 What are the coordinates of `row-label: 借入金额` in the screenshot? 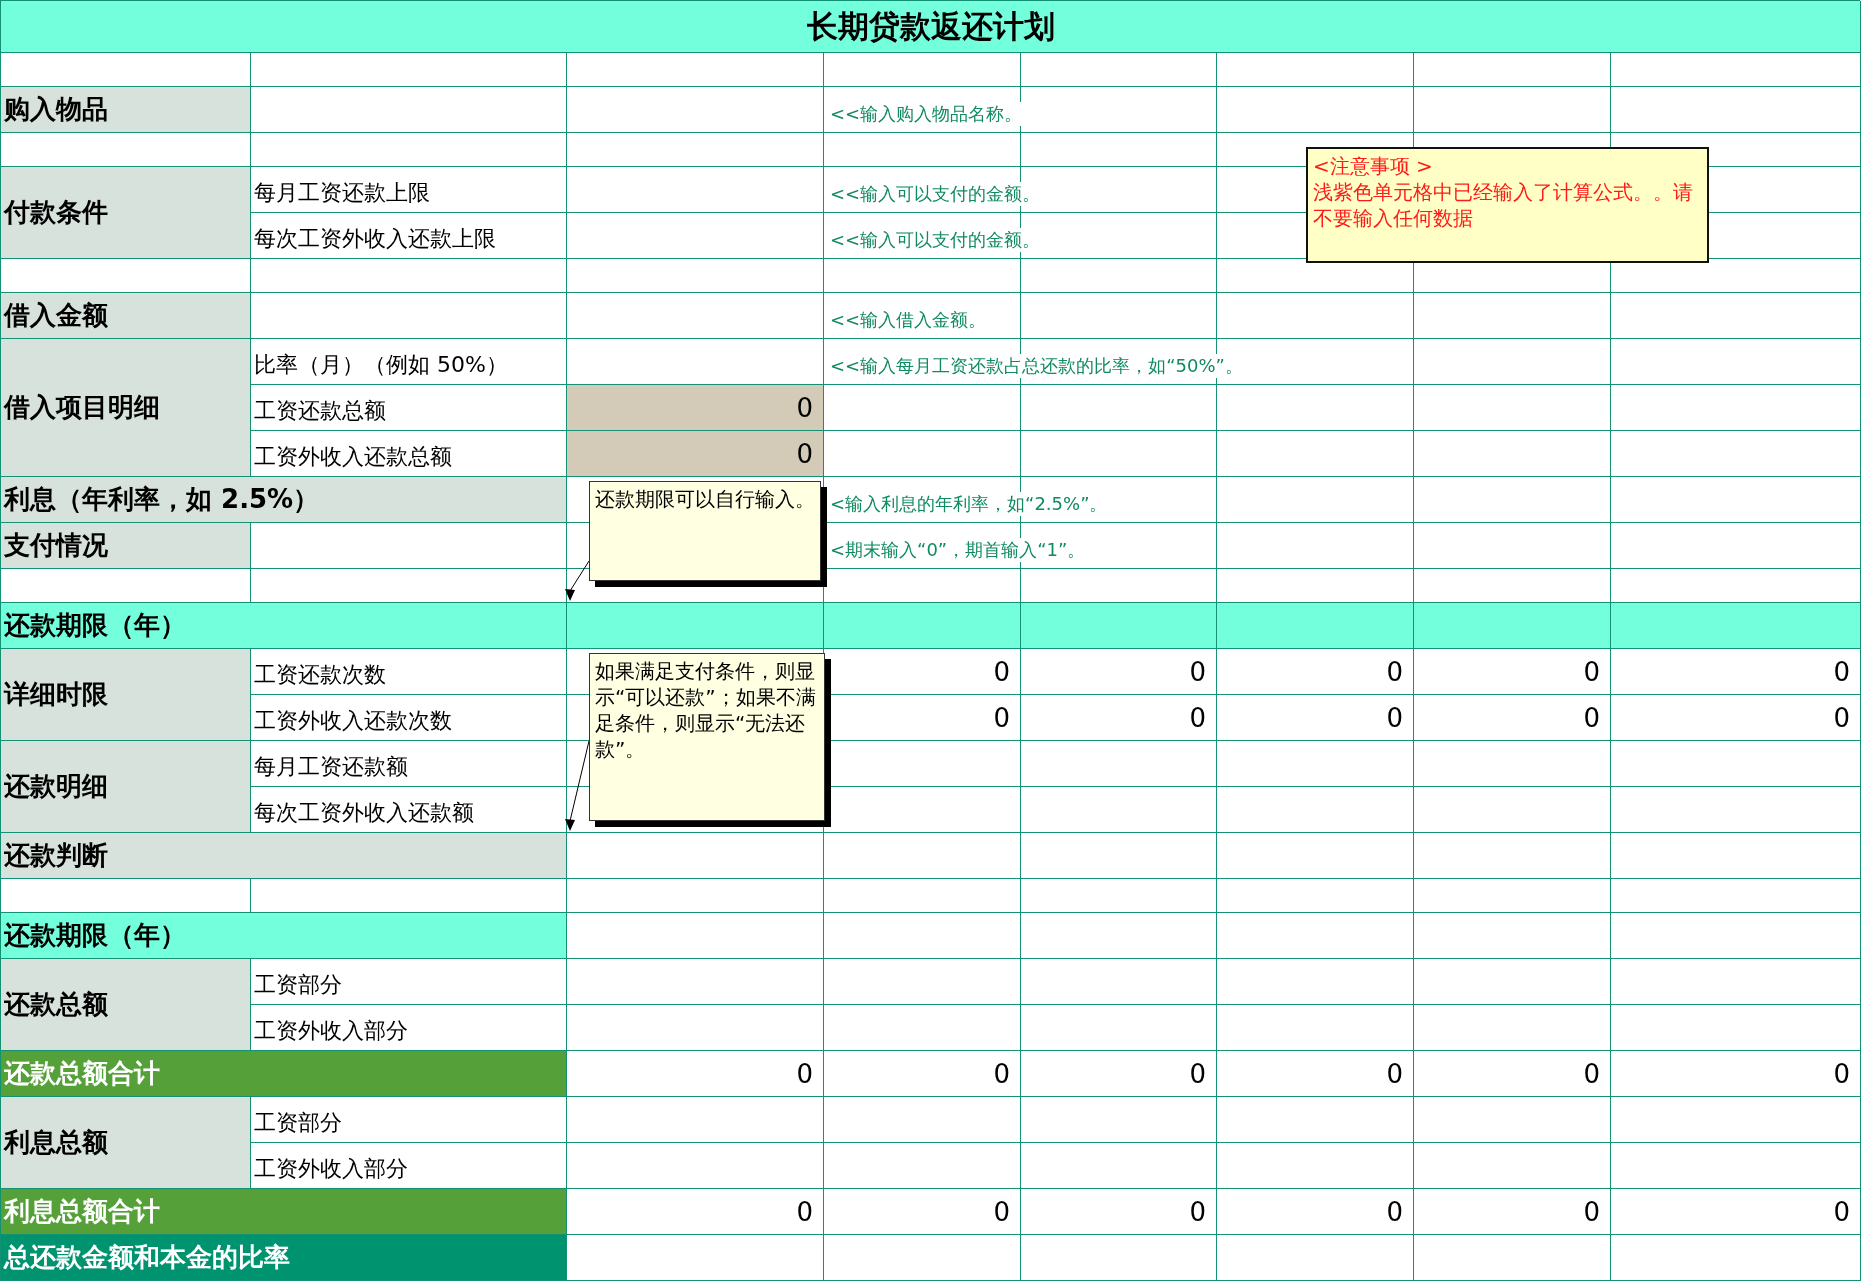 It's located at (126, 316).